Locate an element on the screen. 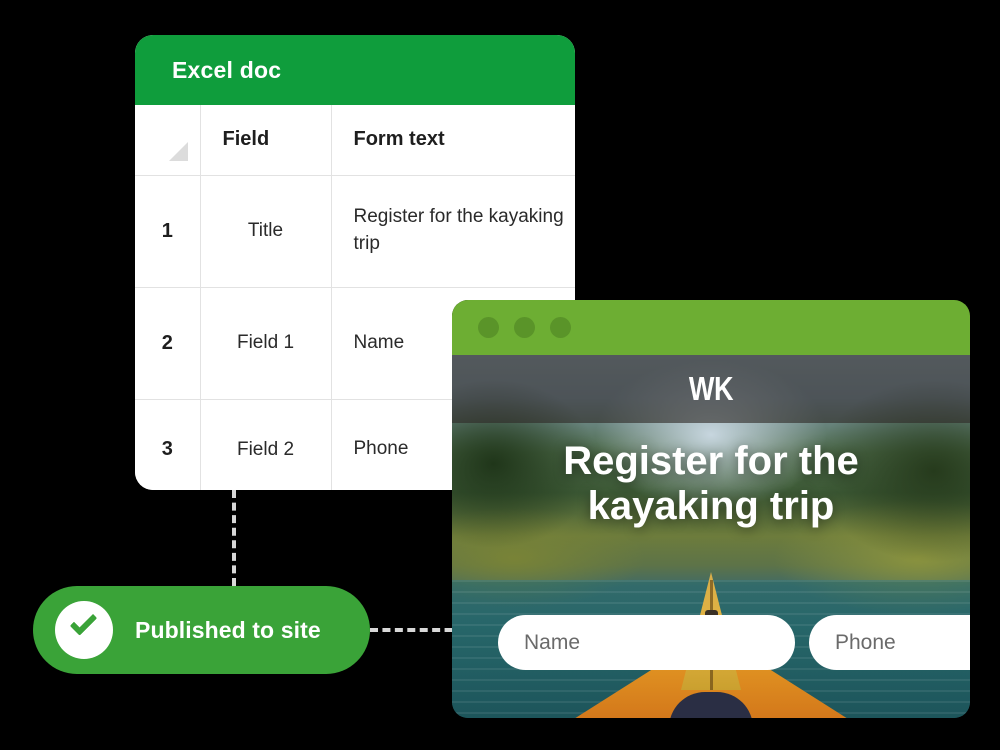 This screenshot has width=1000, height=750. checkmark-glyph is located at coordinates (83, 622).